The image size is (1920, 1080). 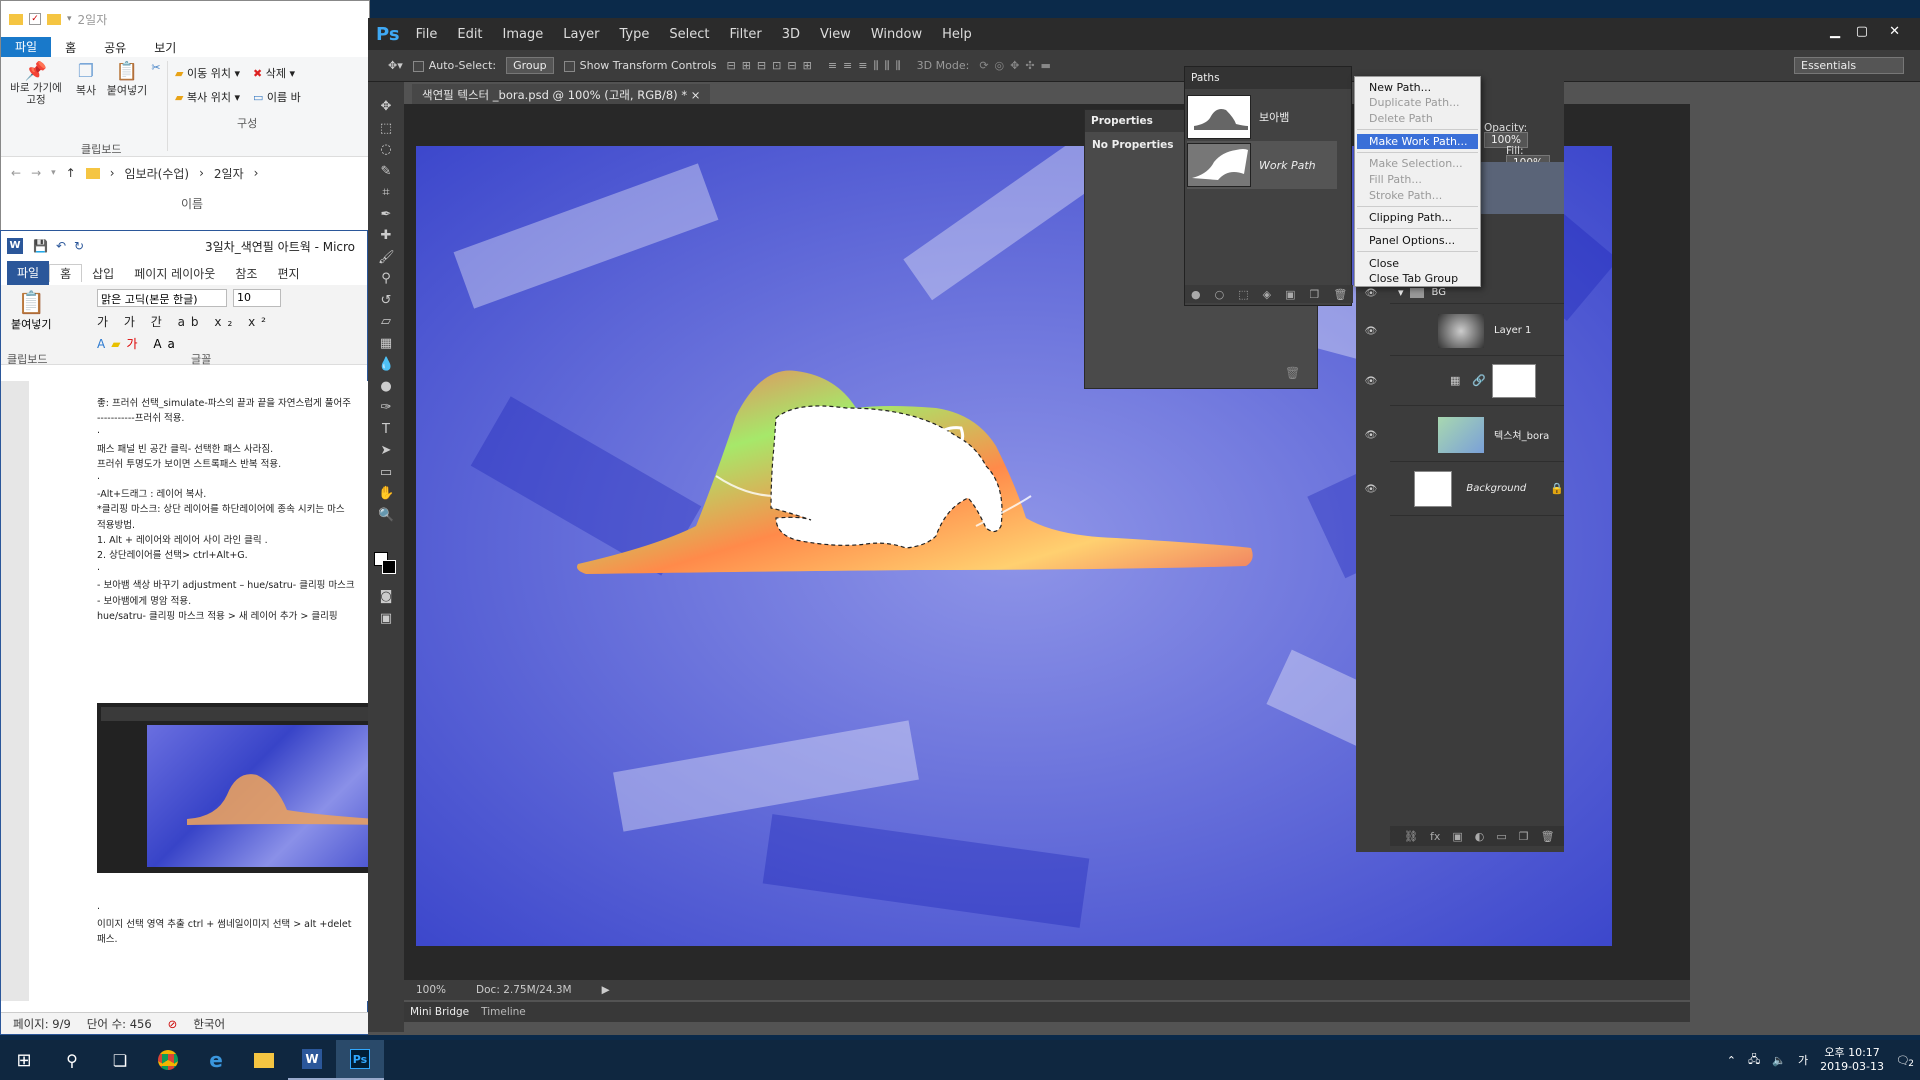 What do you see at coordinates (86, 79) in the screenshot?
I see `copy-button: ❐ 복사` at bounding box center [86, 79].